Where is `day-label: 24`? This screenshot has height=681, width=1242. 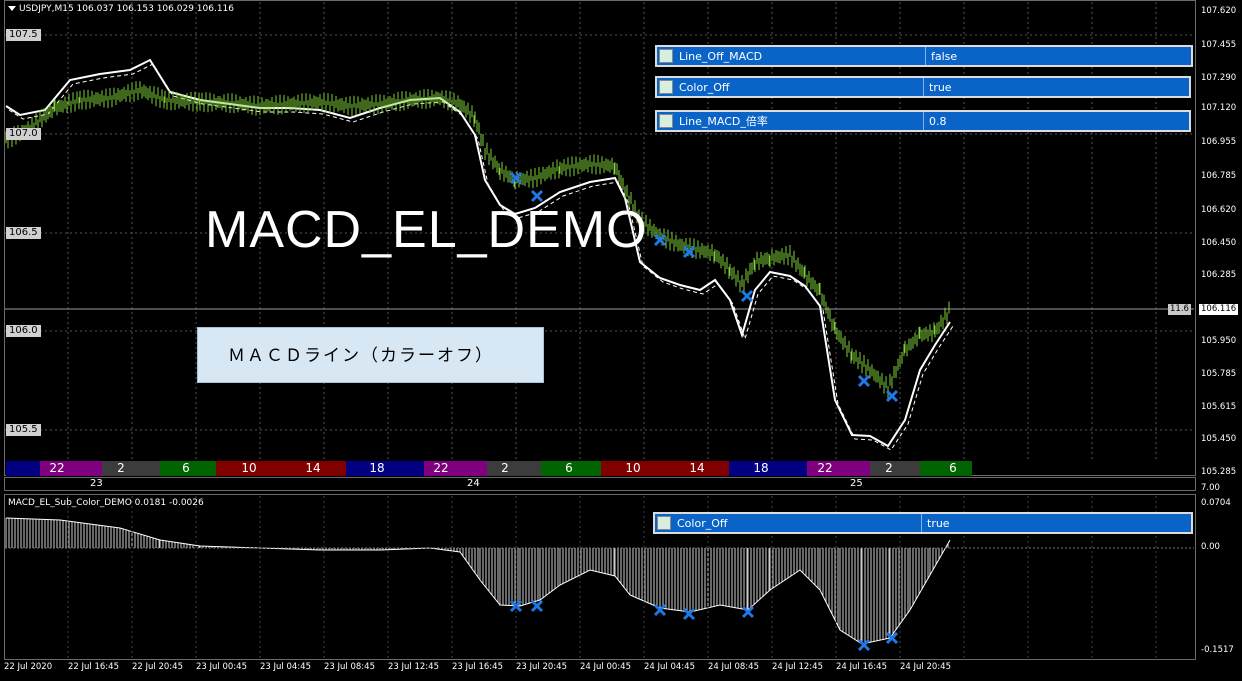
day-label: 24 is located at coordinates (473, 483).